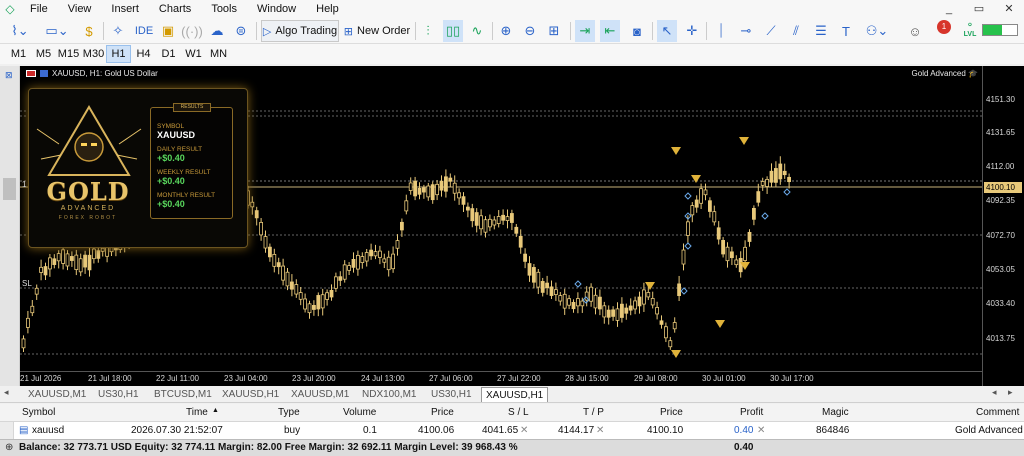 The image size is (1024, 456). Describe the element at coordinates (877, 31) in the screenshot. I see `shapes-icon: ⚇⌄` at that location.